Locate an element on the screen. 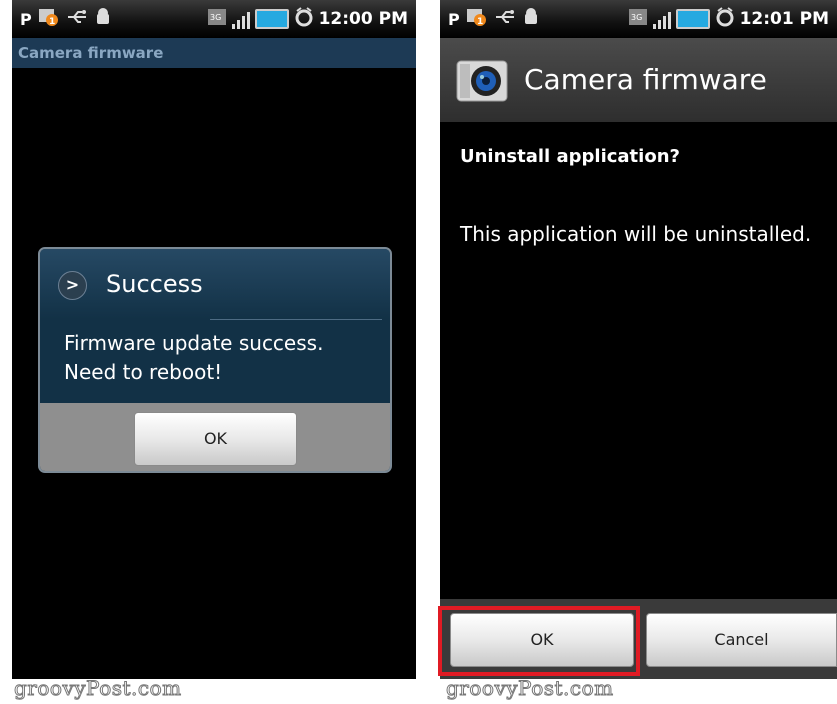  dialog-message: Firmware update success. Need to reboot! is located at coordinates (219, 358).